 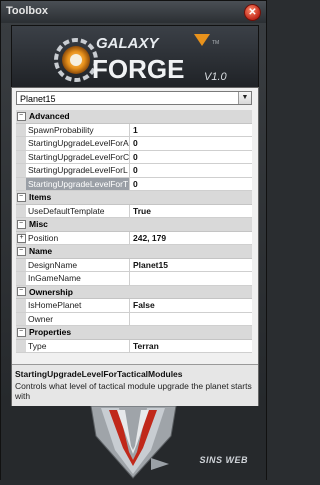 What do you see at coordinates (78, 156) in the screenshot?
I see `property-name: StartingUpgradeLevelForC` at bounding box center [78, 156].